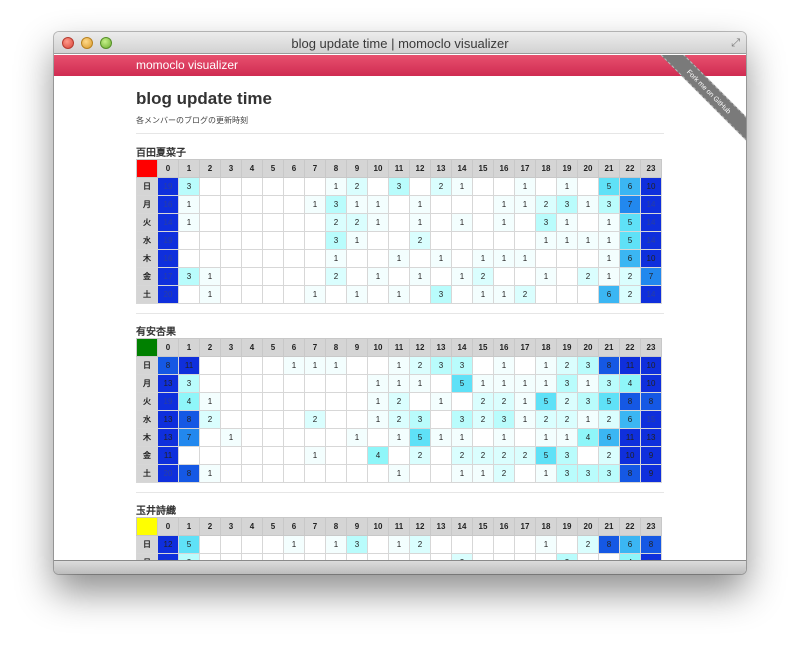 This screenshot has height=648, width=800. I want to click on heatmap-cell: 9, so click(651, 455).